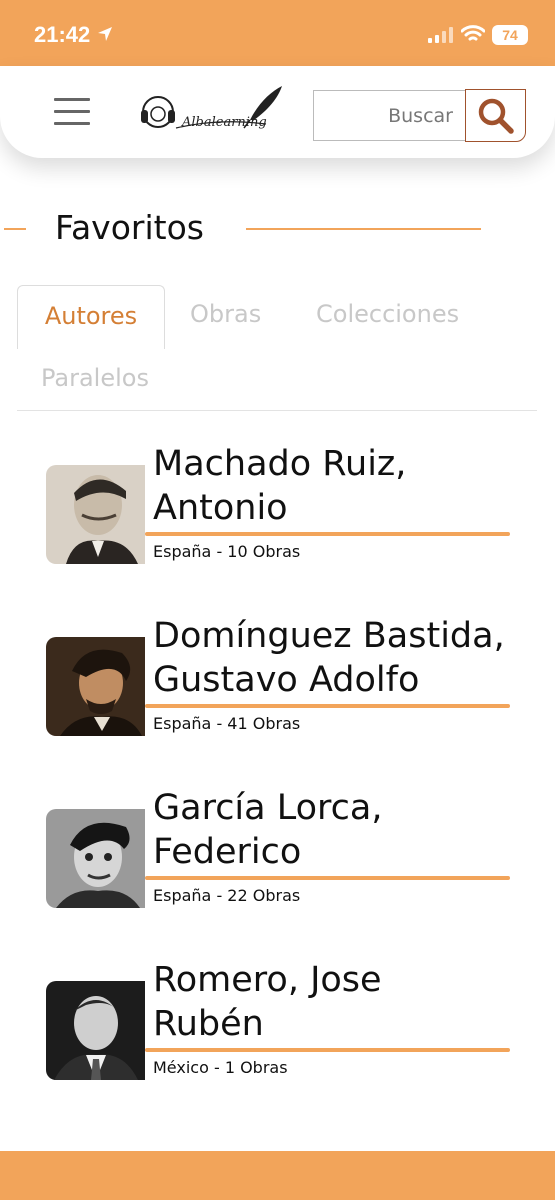 Image resolution: width=555 pixels, height=1200 pixels. What do you see at coordinates (220, 508) in the screenshot?
I see `author-name-line: Antonio` at bounding box center [220, 508].